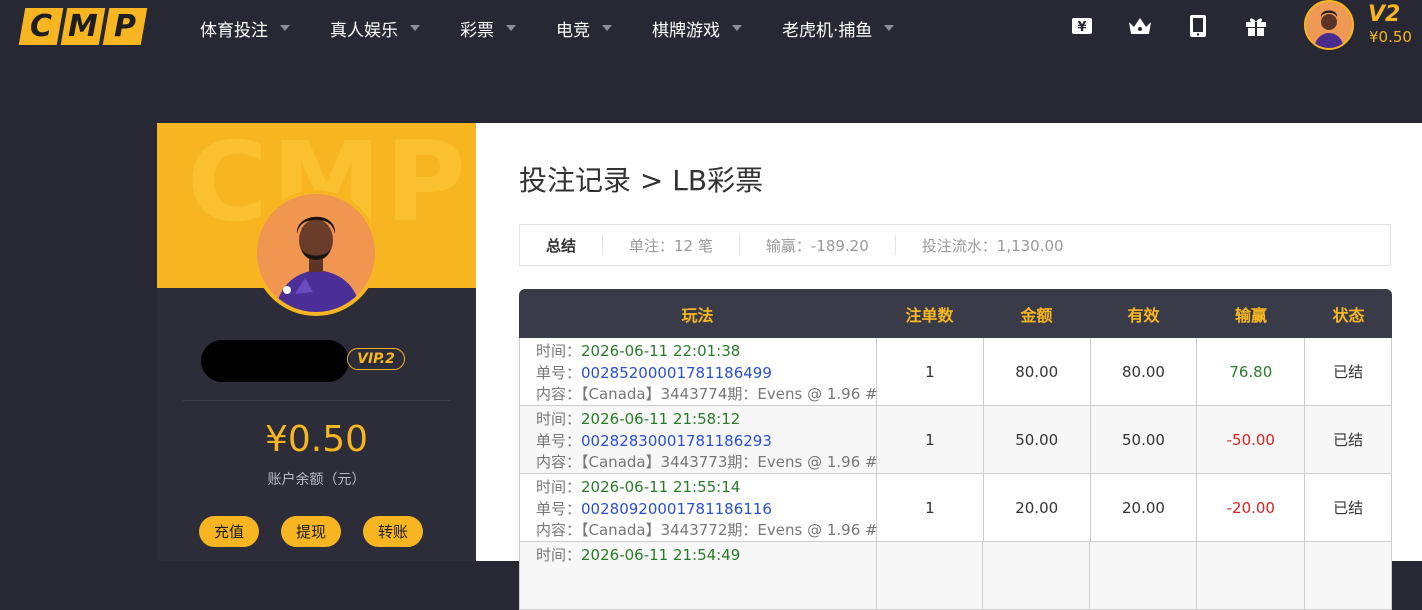 Image resolution: width=1422 pixels, height=610 pixels. I want to click on bet-amount: 50.00, so click(1037, 439).